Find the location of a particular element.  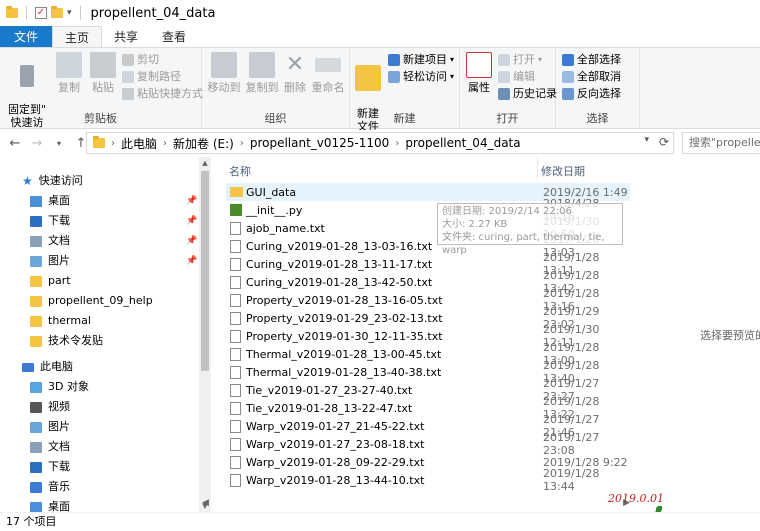

nav-item-pictures: 图片 📌 is located at coordinates (115, 261).